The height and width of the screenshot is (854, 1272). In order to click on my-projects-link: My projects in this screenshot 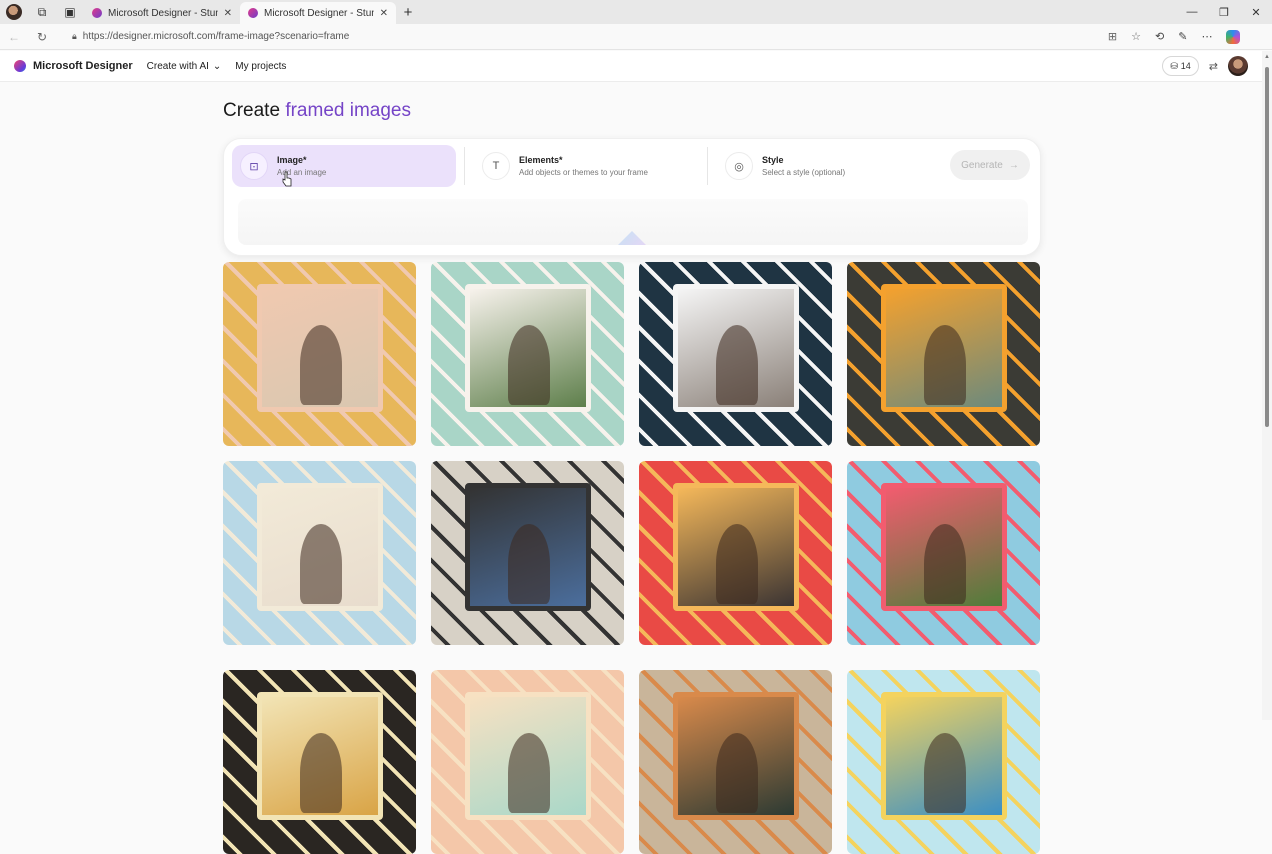, I will do `click(260, 66)`.